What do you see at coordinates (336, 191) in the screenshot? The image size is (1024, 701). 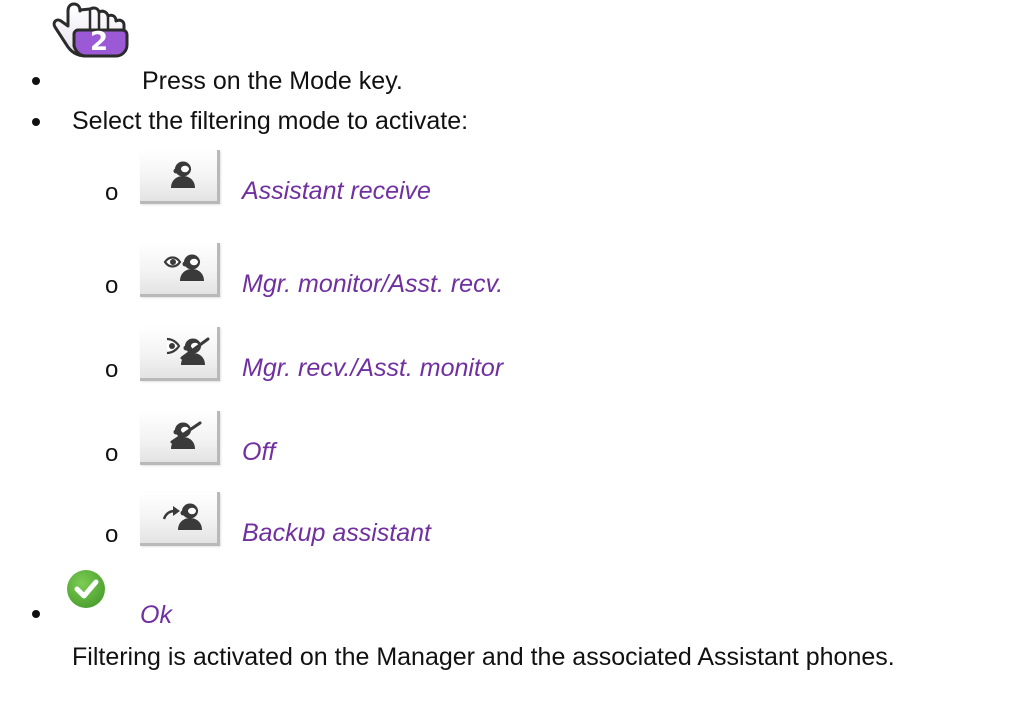 I see `mode-label-assistant-receive: Assistant receive` at bounding box center [336, 191].